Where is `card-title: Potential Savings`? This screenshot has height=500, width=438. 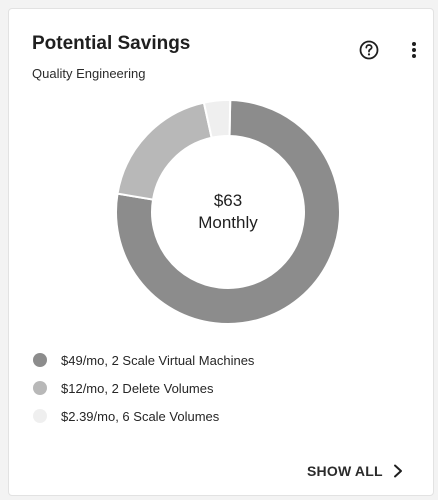
card-title: Potential Savings is located at coordinates (111, 43).